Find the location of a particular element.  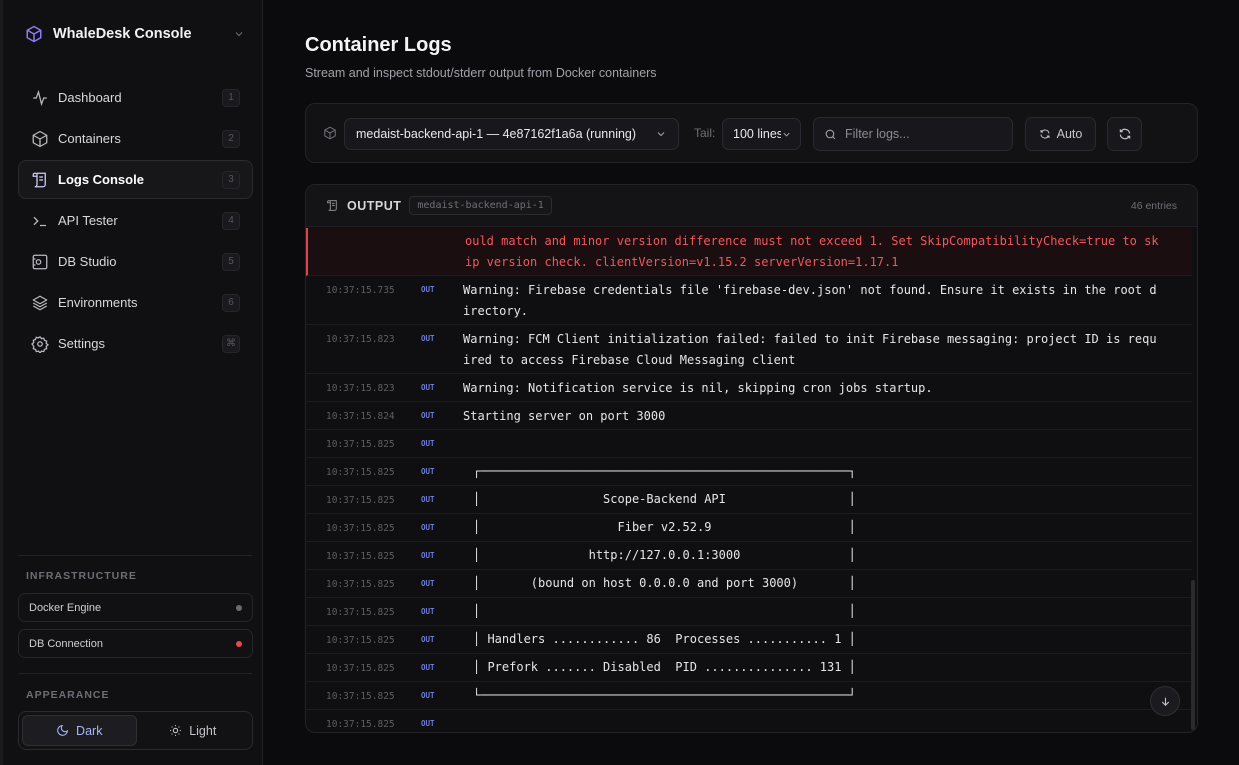

log-message: │ │ is located at coordinates (664, 611).